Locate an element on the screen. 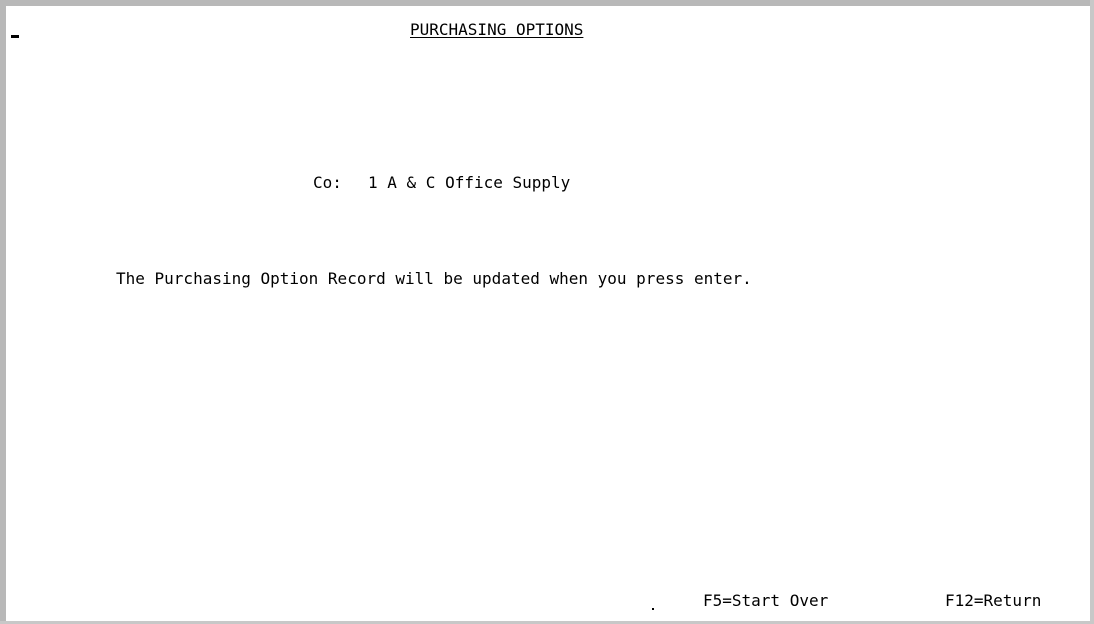 The width and height of the screenshot is (1094, 624). company-value: 1 A & C Office Supply is located at coordinates (469, 182).